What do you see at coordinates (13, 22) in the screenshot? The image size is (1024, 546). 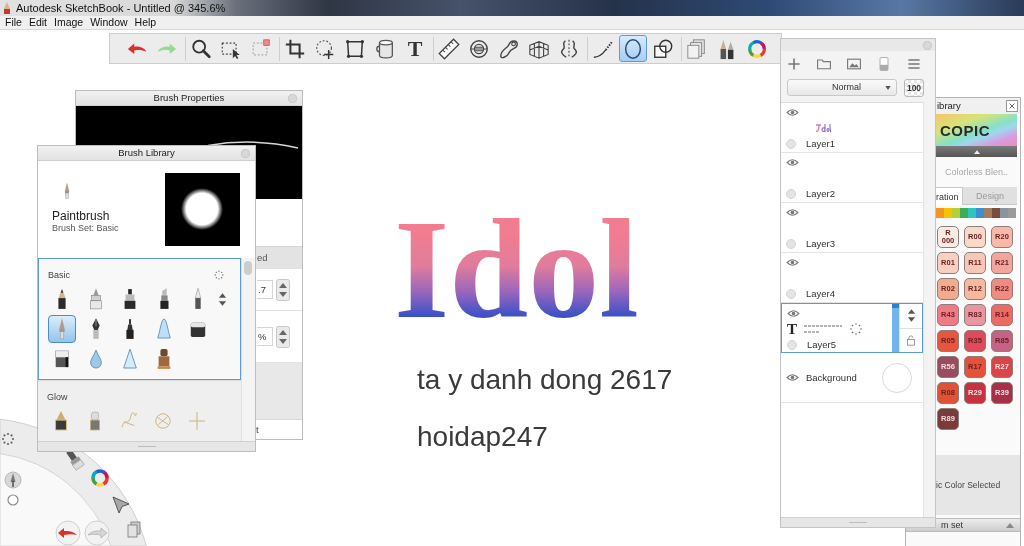 I see `menu-item: File` at bounding box center [13, 22].